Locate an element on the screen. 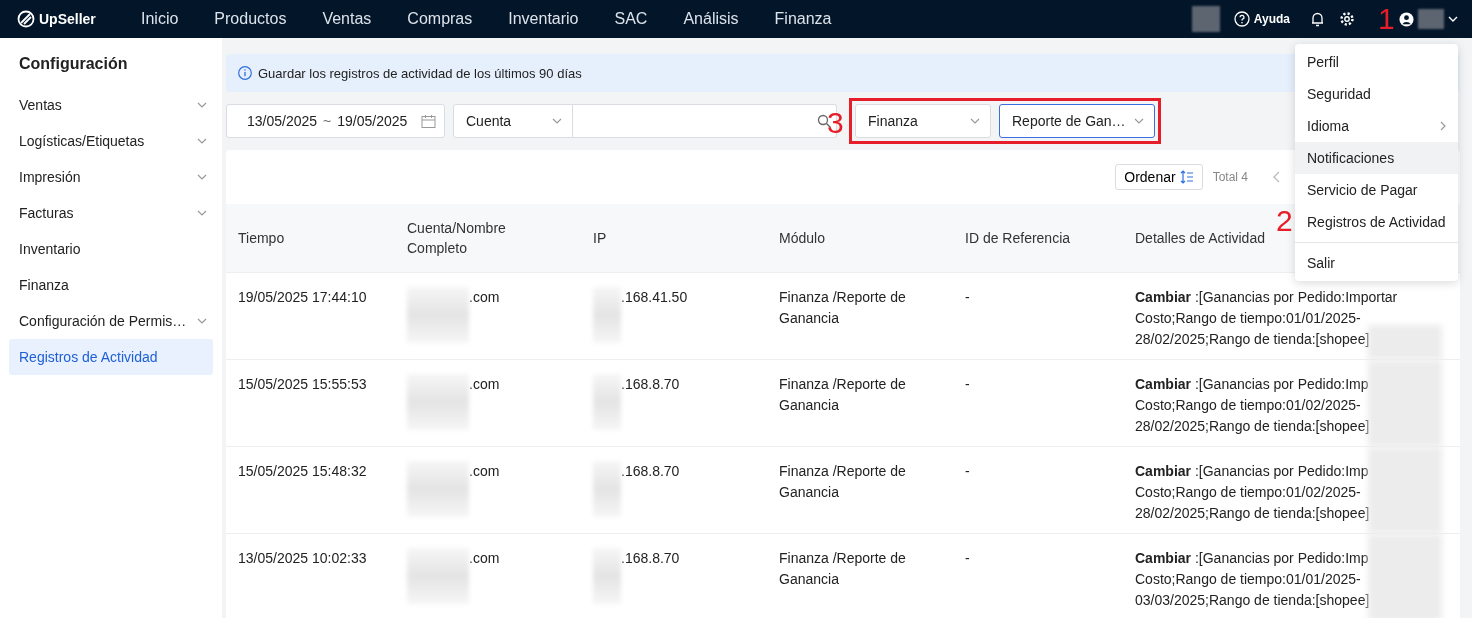 The height and width of the screenshot is (618, 1472). column-header: IP is located at coordinates (674, 238).